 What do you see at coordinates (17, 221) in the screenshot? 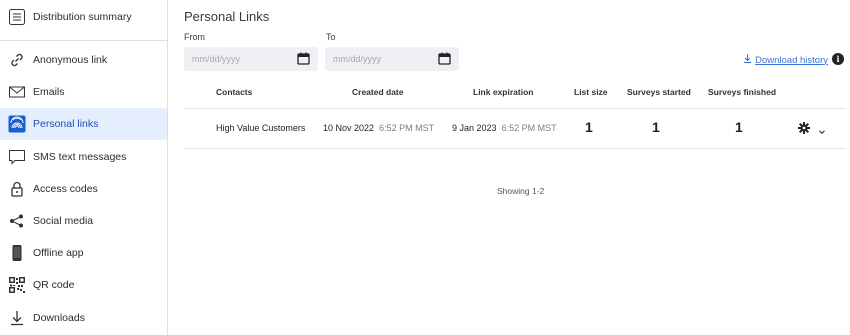
I see `share-icon` at bounding box center [17, 221].